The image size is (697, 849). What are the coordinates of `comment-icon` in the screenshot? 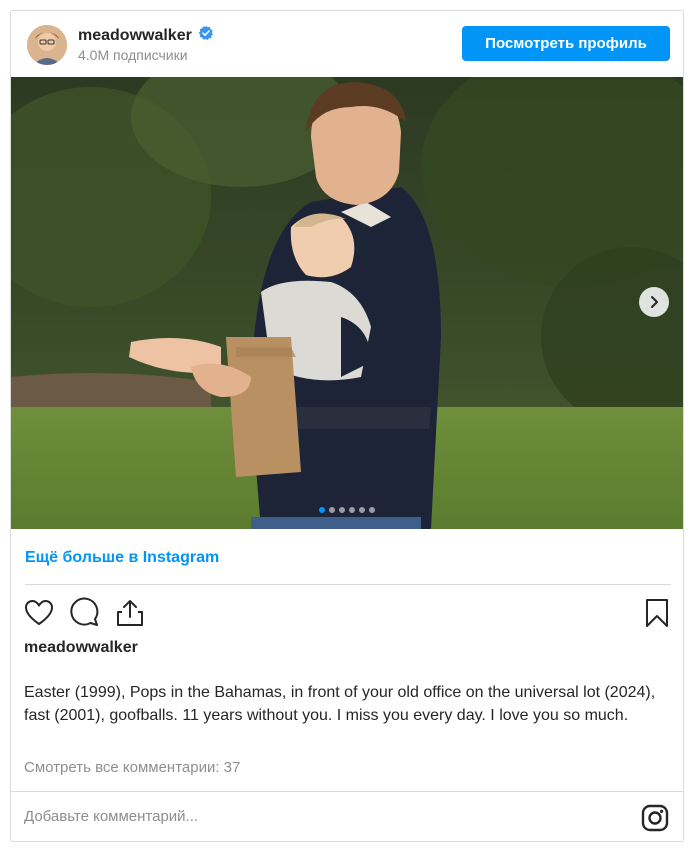 It's located at (84, 613).